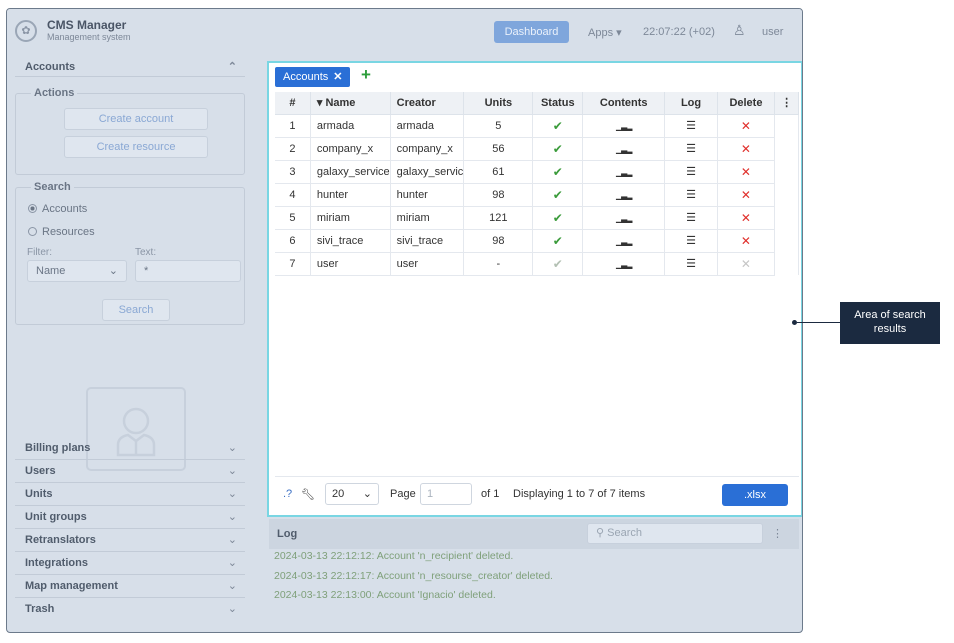 The height and width of the screenshot is (643, 954). I want to click on nav-unit-groups: Unit groups ⌄, so click(130, 517).